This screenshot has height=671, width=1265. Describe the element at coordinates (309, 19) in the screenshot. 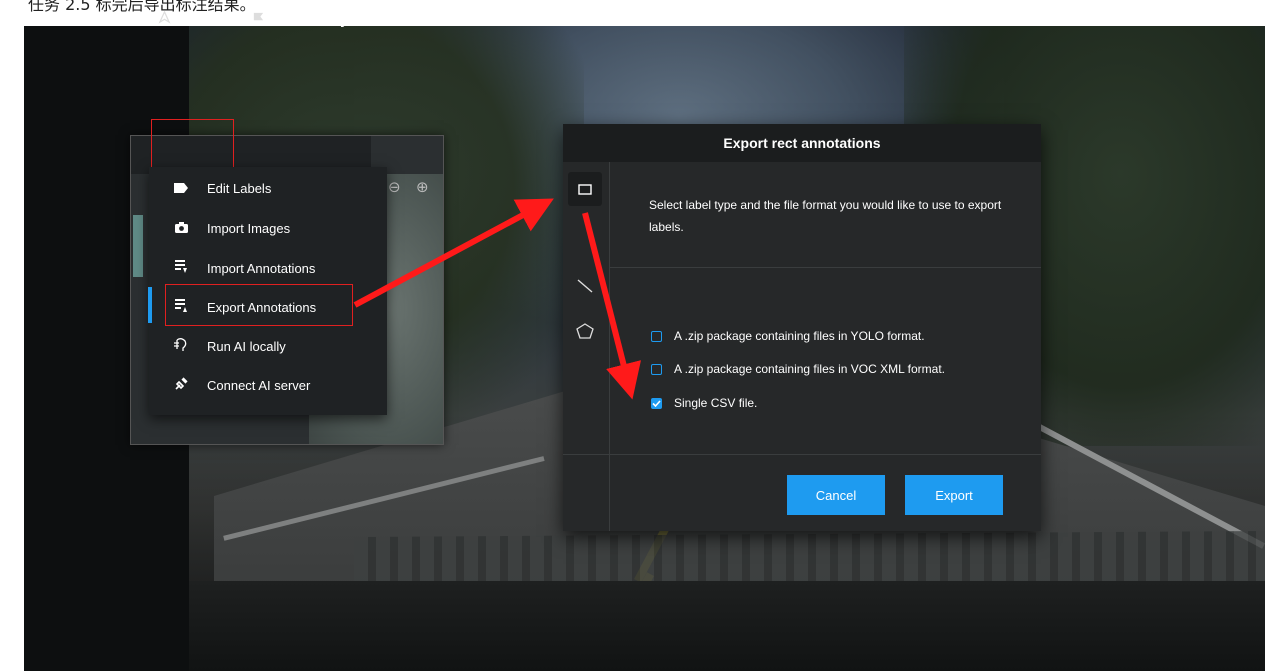

I see `community-label: Community` at that location.